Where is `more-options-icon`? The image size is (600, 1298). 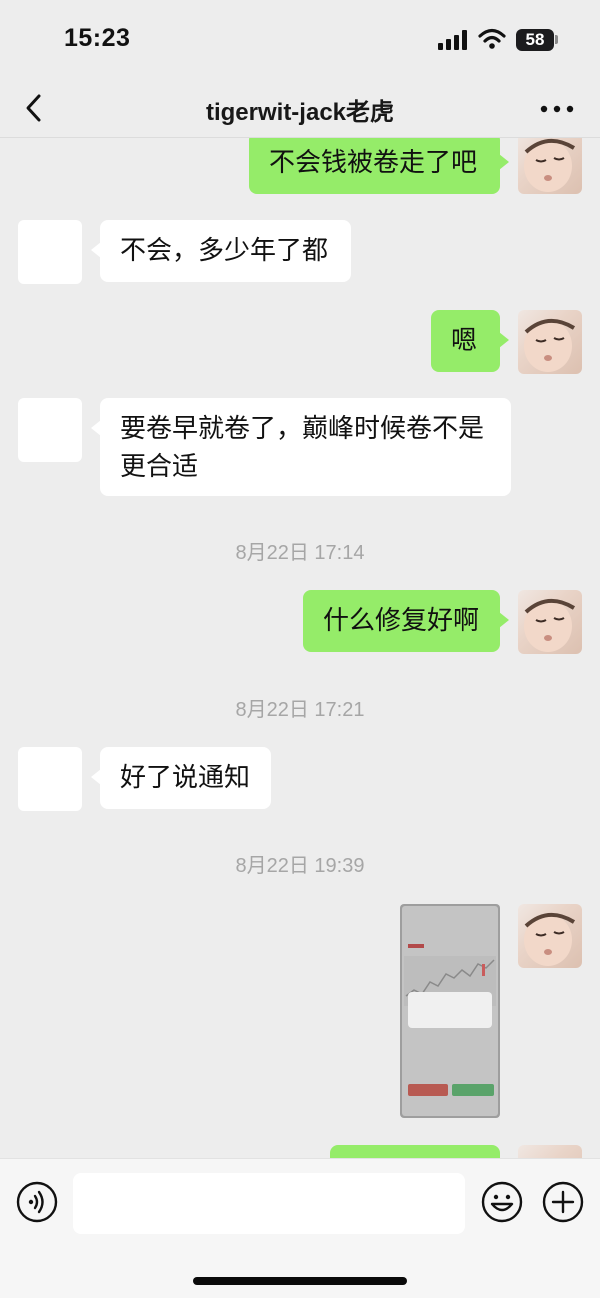 more-options-icon is located at coordinates (557, 109).